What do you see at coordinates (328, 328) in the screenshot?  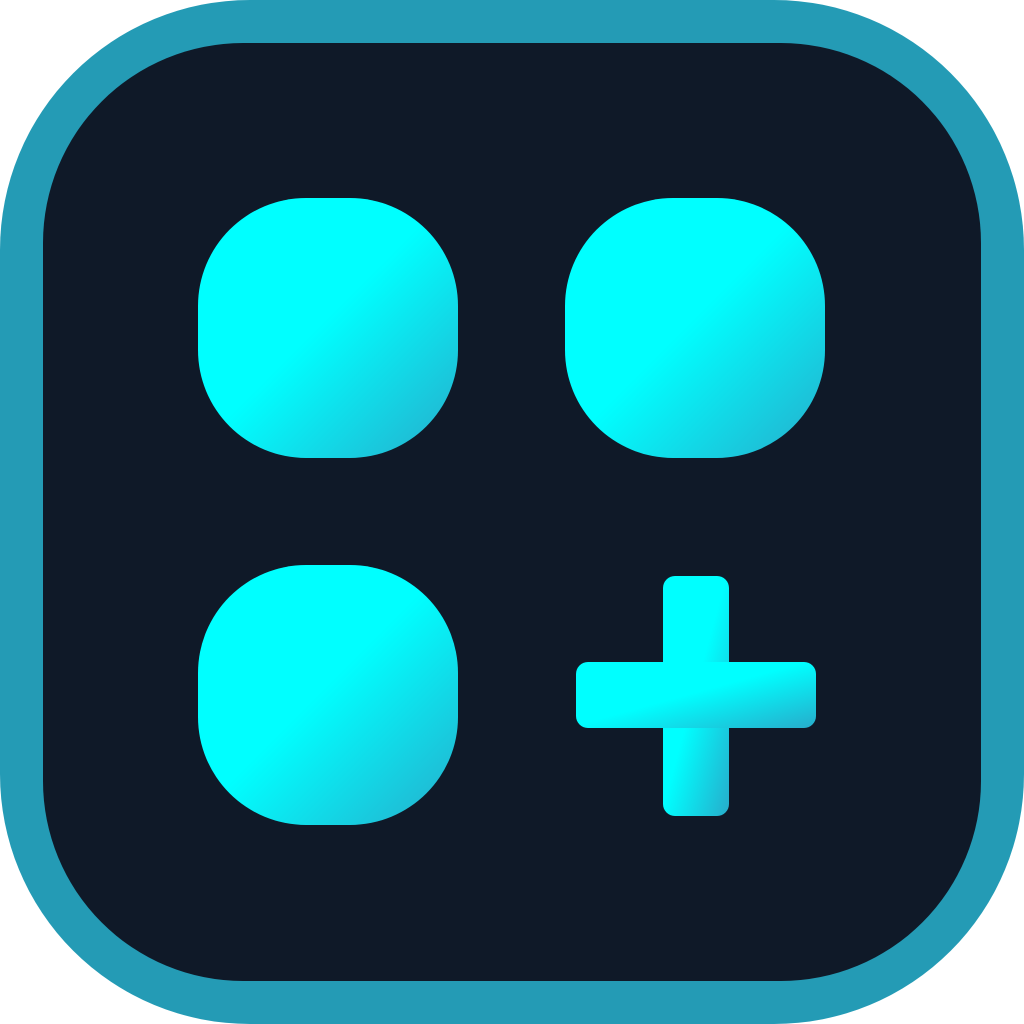 I see `tile-top-left` at bounding box center [328, 328].